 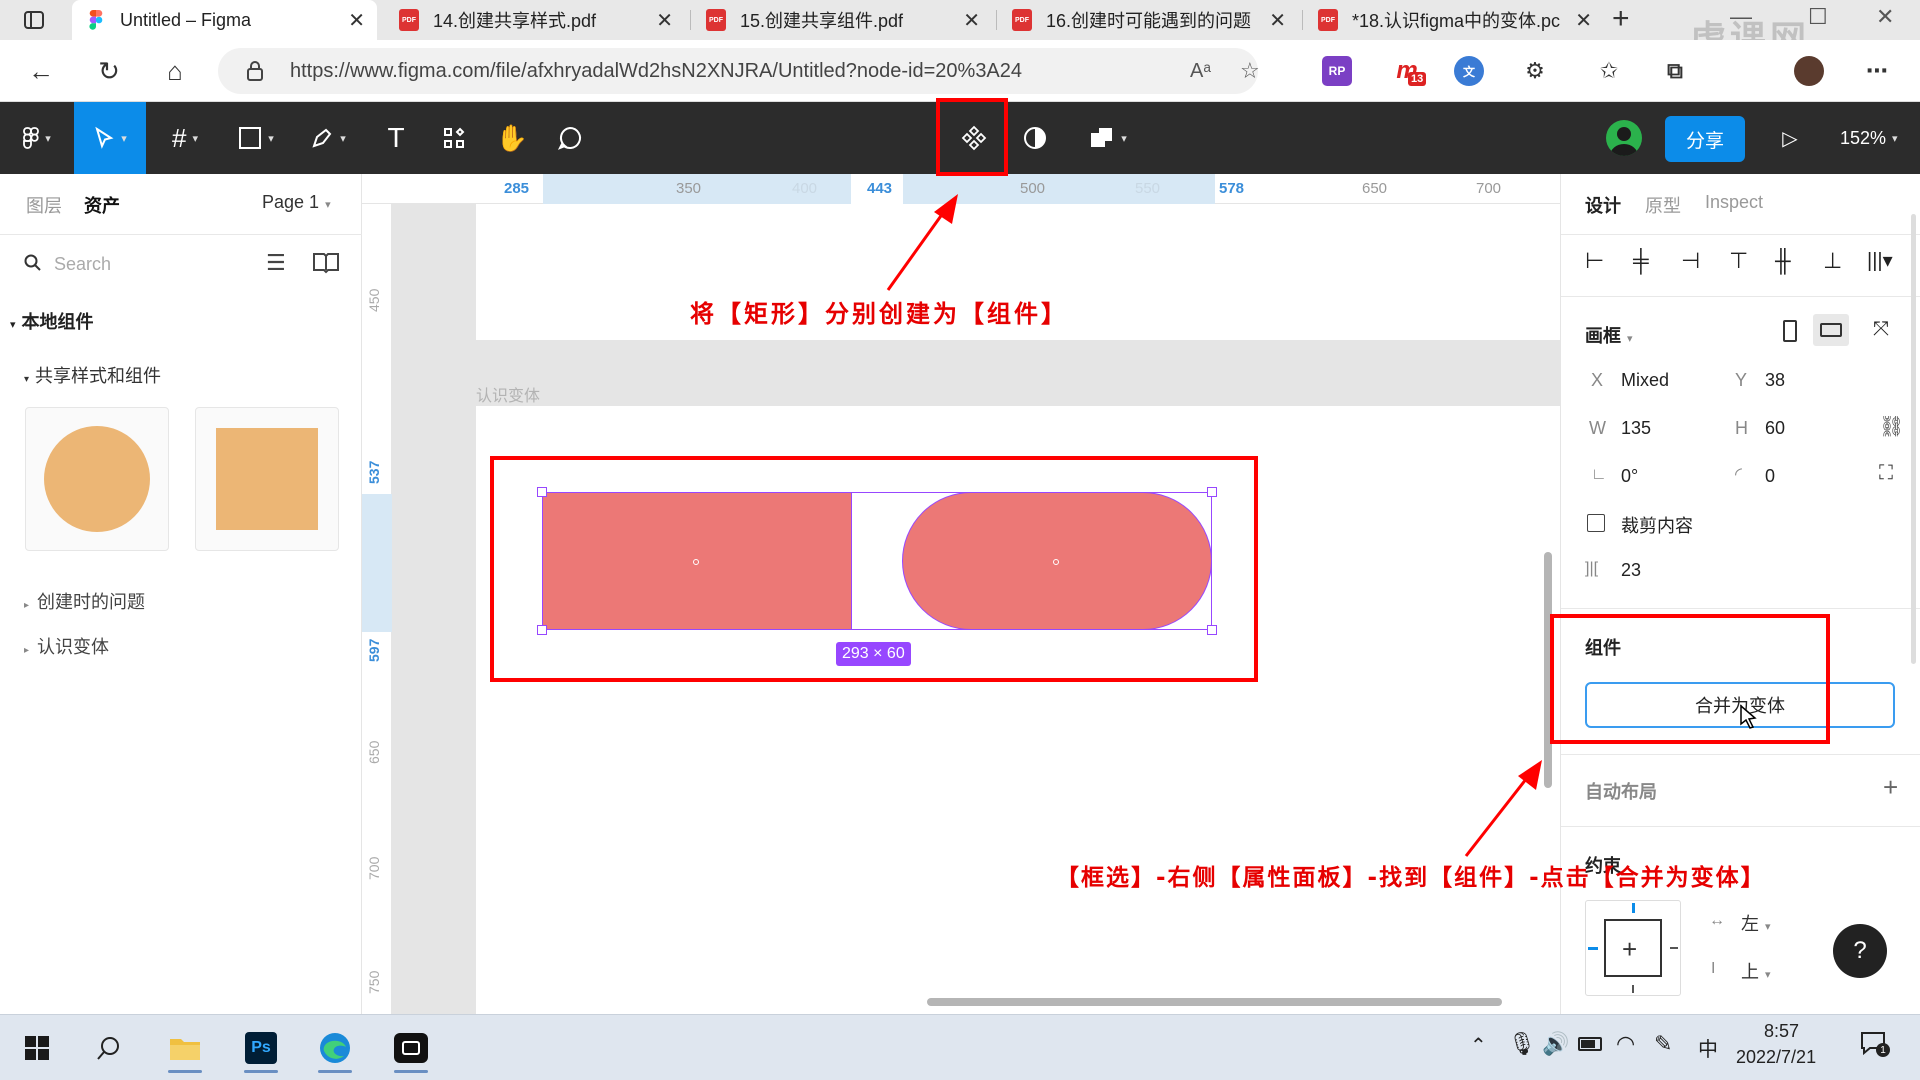 What do you see at coordinates (256, 138) in the screenshot?
I see `shape-tool-button: ▾` at bounding box center [256, 138].